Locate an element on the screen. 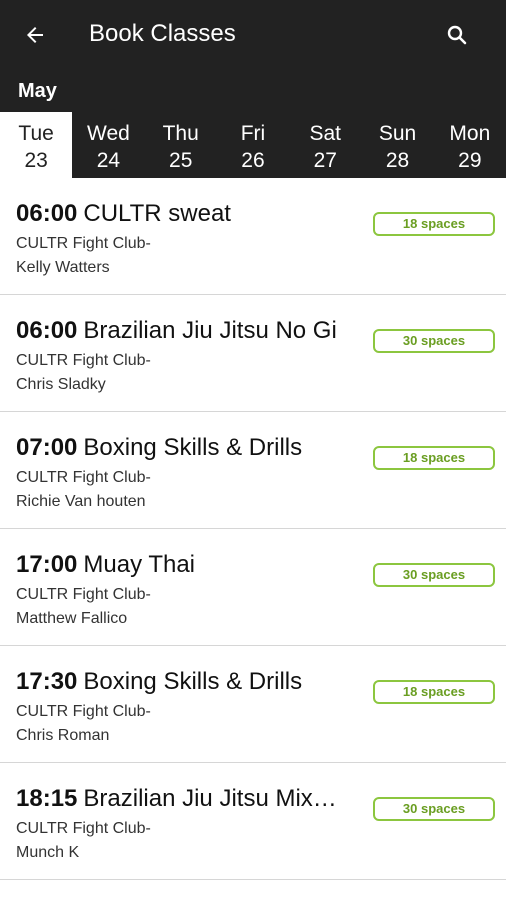  class-title: 07:00 Boxing Skills & Drills is located at coordinates (159, 448).